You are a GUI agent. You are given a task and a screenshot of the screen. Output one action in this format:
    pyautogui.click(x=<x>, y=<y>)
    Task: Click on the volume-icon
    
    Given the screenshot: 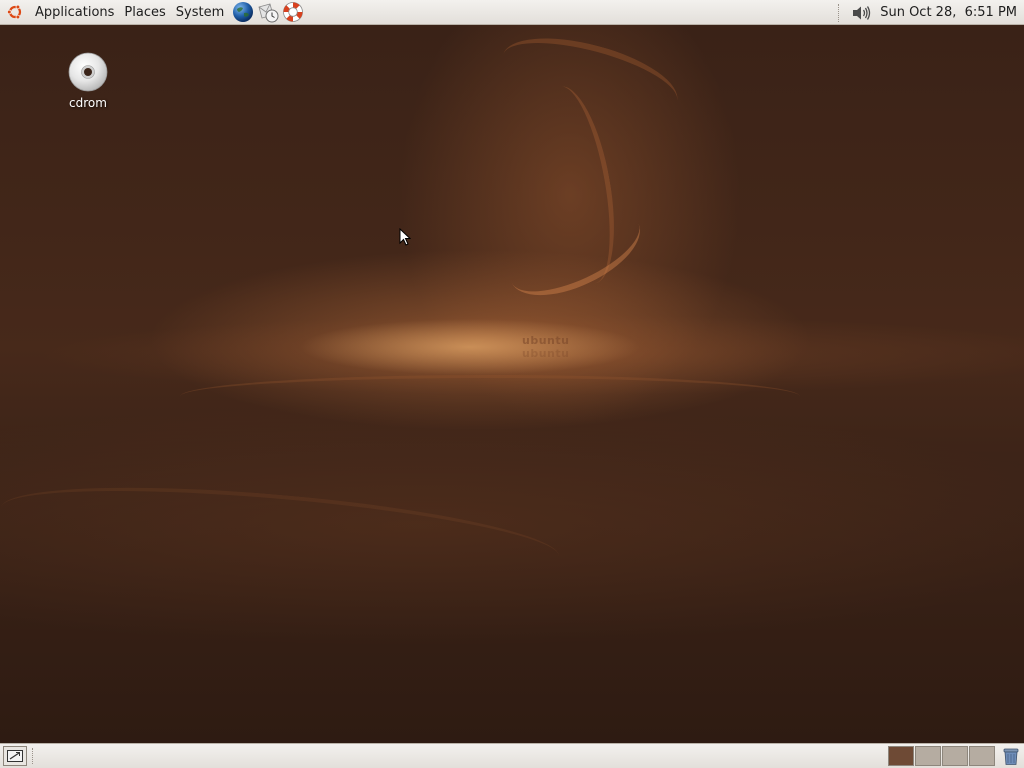 What is the action you would take?
    pyautogui.click(x=861, y=13)
    